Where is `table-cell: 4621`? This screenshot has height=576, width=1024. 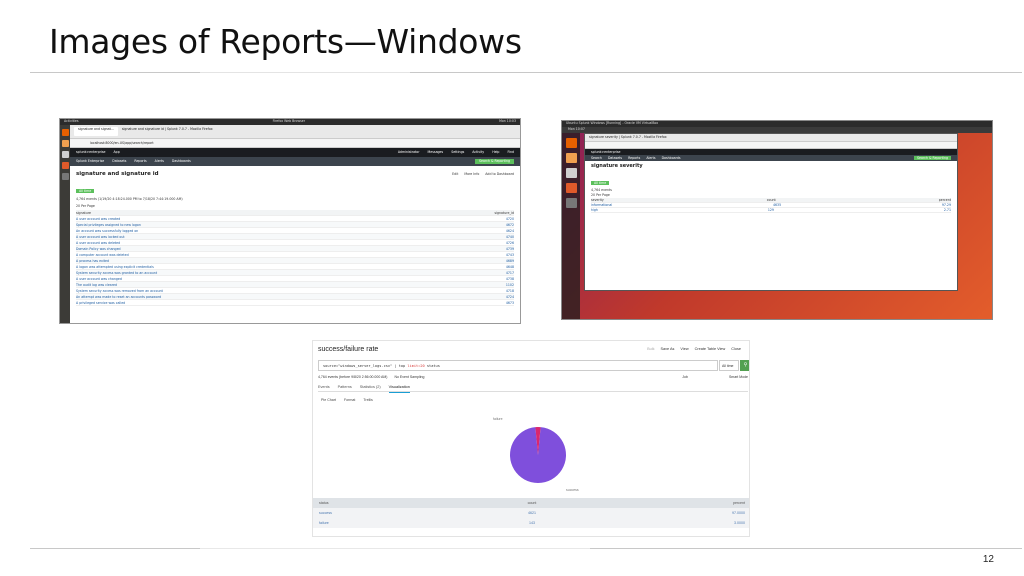
table-cell: 4621 is located at coordinates (531, 513).